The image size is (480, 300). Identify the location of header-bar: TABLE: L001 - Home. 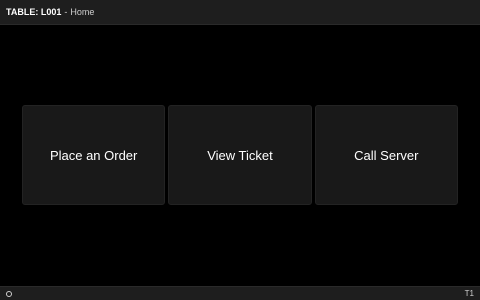
(240, 12).